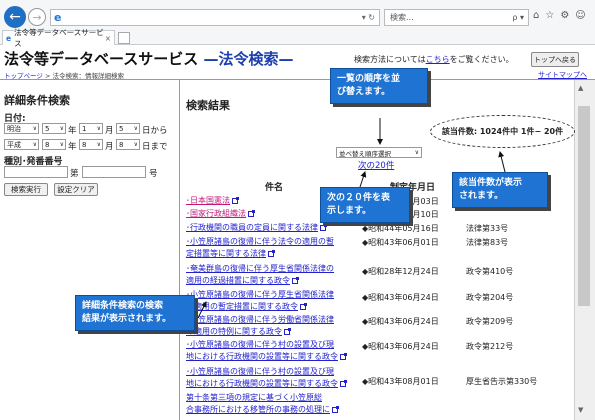 The height and width of the screenshot is (420, 595). I want to click on scrollbar-thumb, so click(584, 206).